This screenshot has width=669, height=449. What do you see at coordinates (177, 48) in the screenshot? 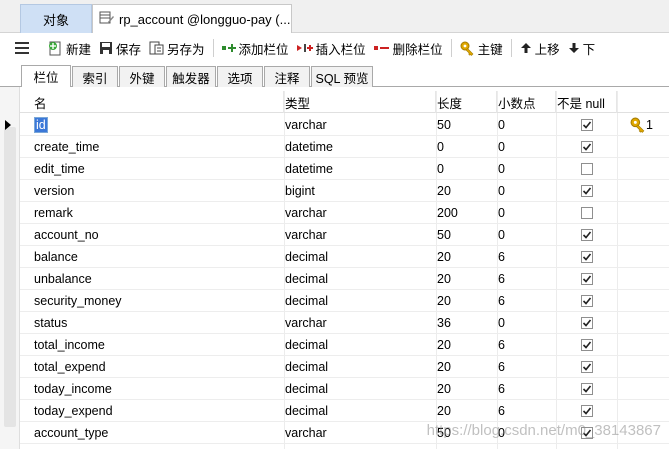
I see `save-as-button: 另存为` at bounding box center [177, 48].